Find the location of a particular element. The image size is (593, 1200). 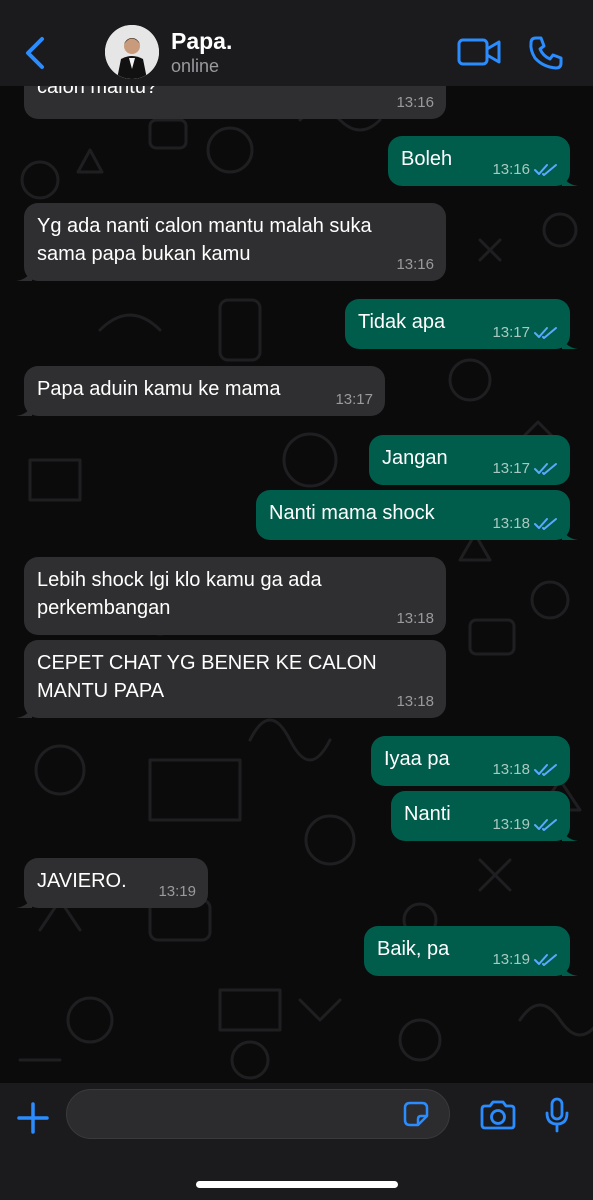

sticker-icon is located at coordinates (416, 1114).